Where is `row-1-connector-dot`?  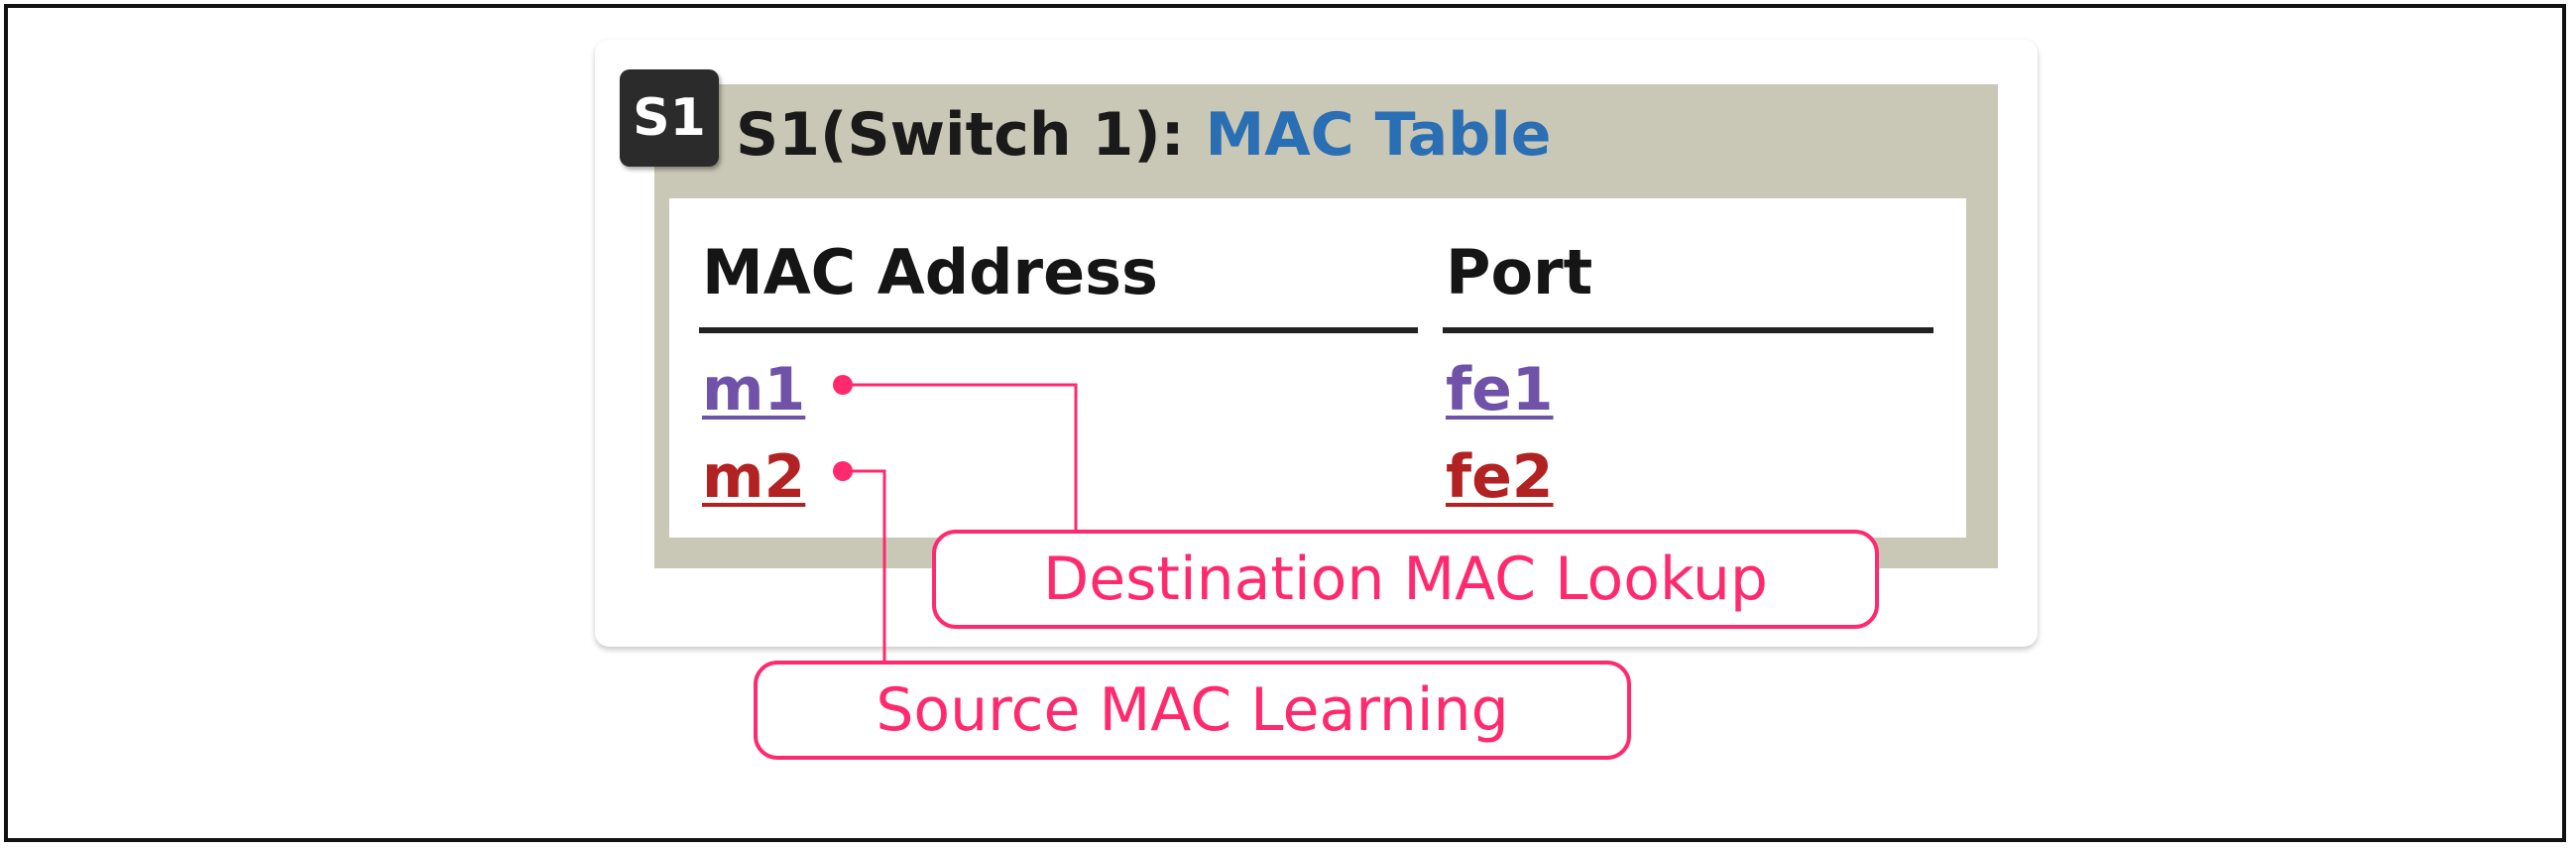 row-1-connector-dot is located at coordinates (843, 385).